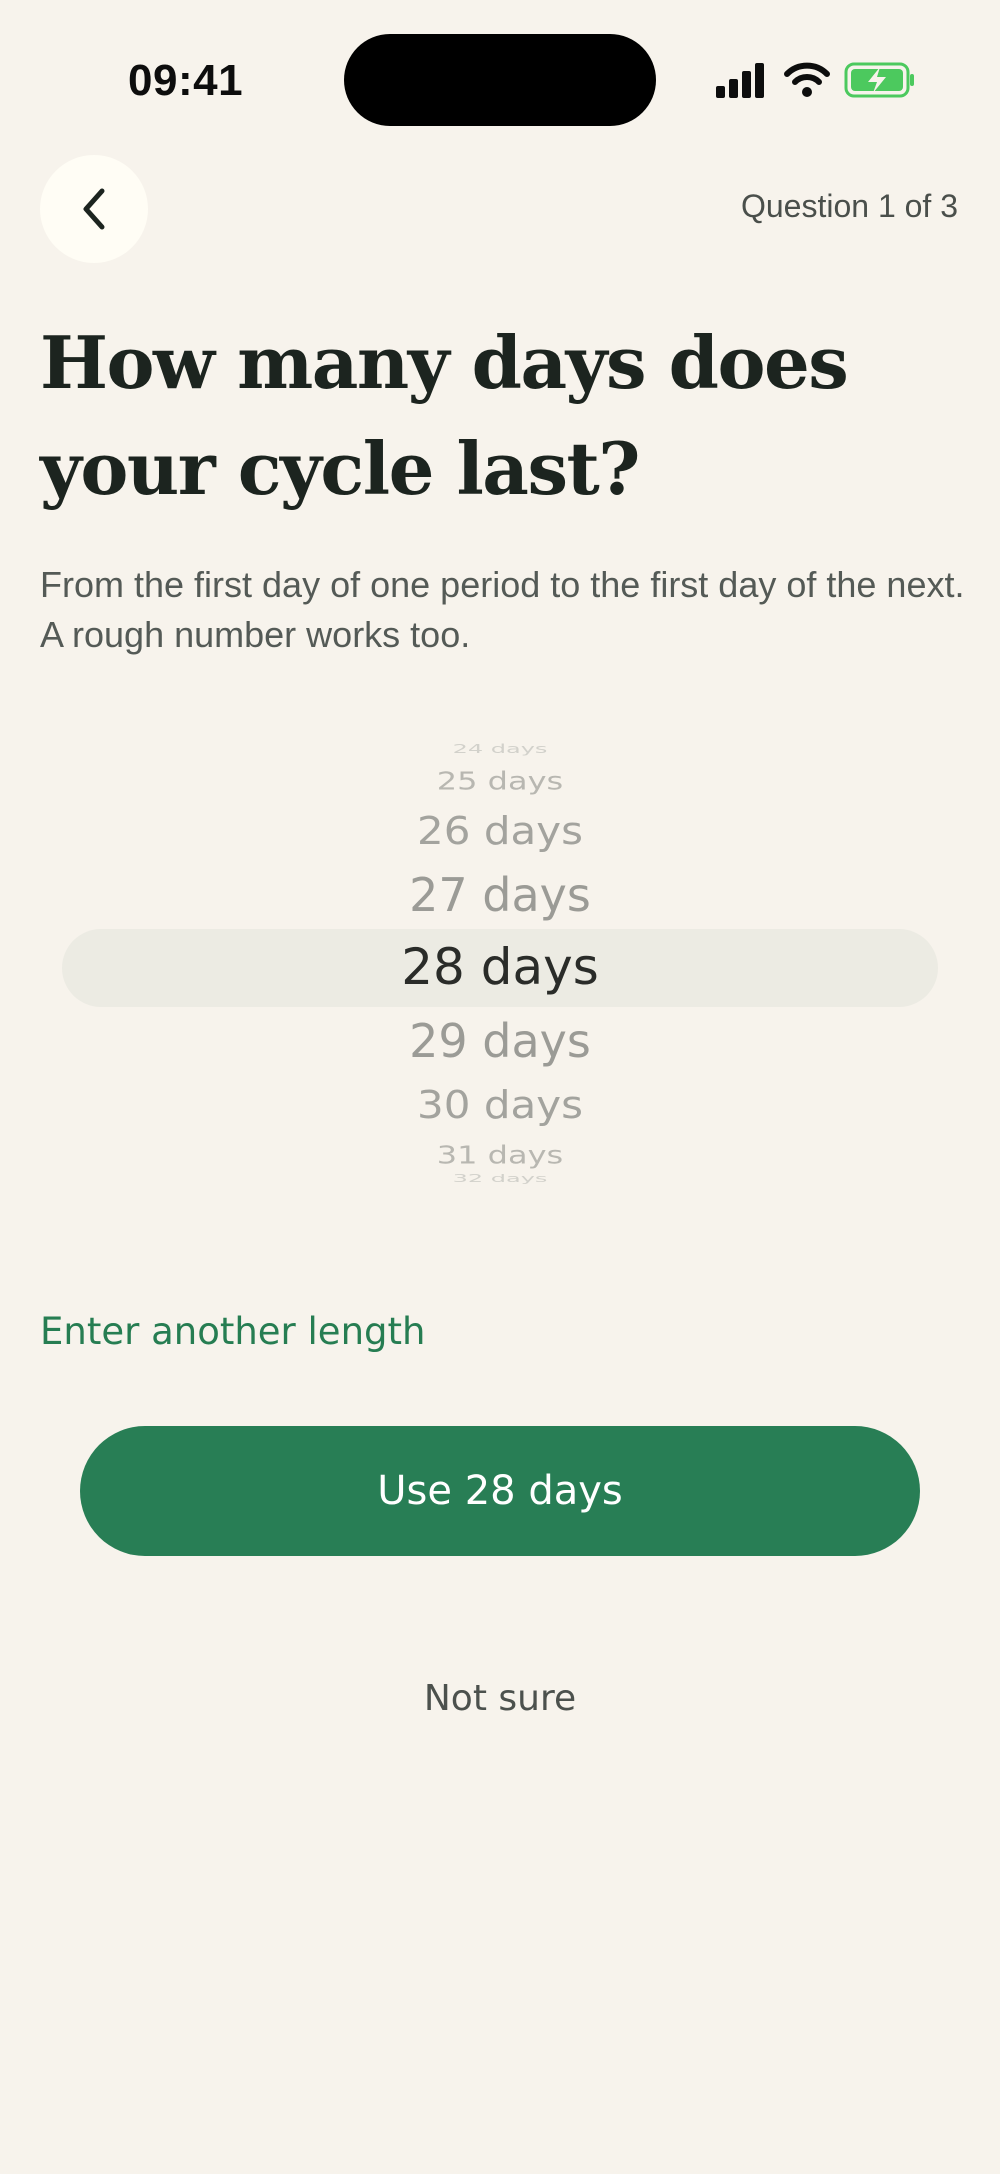 This screenshot has height=2174, width=1000. I want to click on picker-option: 32 days, so click(500, 1178).